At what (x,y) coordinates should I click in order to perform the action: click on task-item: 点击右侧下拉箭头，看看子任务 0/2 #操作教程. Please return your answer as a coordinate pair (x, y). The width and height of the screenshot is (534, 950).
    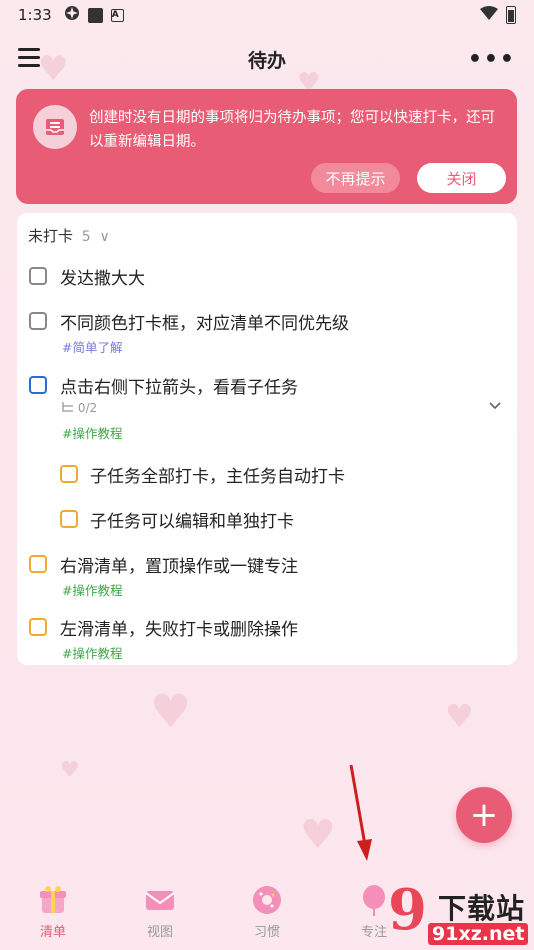
    Looking at the image, I should click on (267, 407).